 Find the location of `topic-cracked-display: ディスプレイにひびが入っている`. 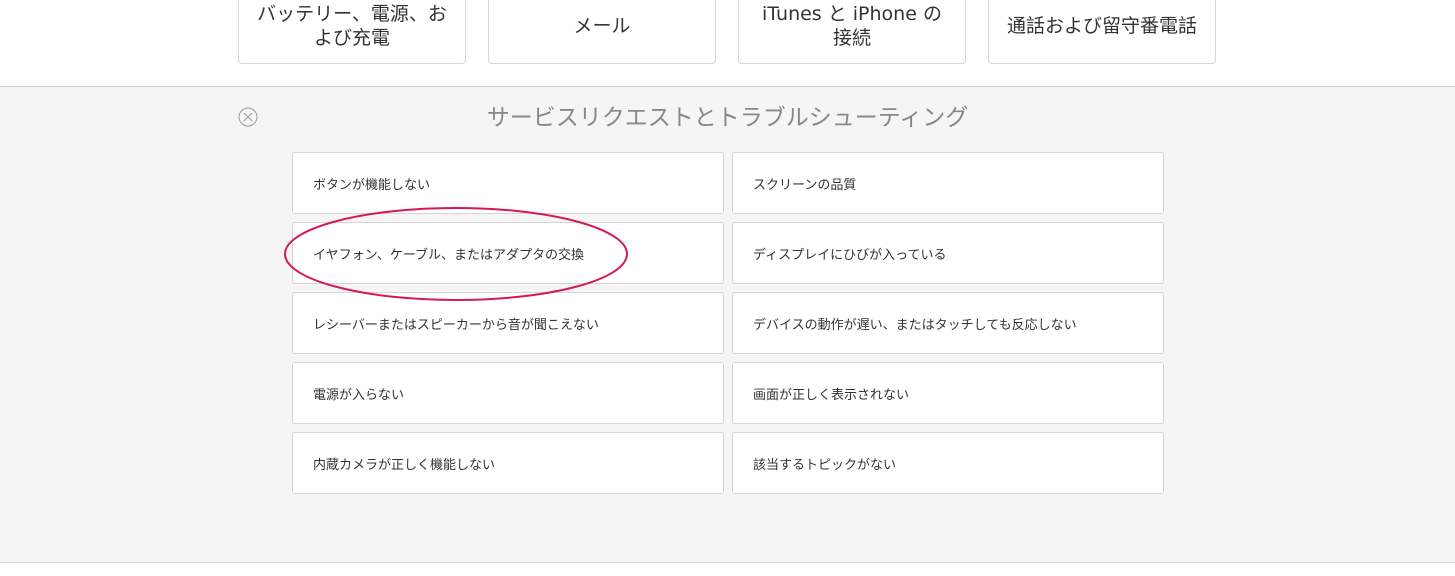

topic-cracked-display: ディスプレイにひびが入っている is located at coordinates (948, 253).